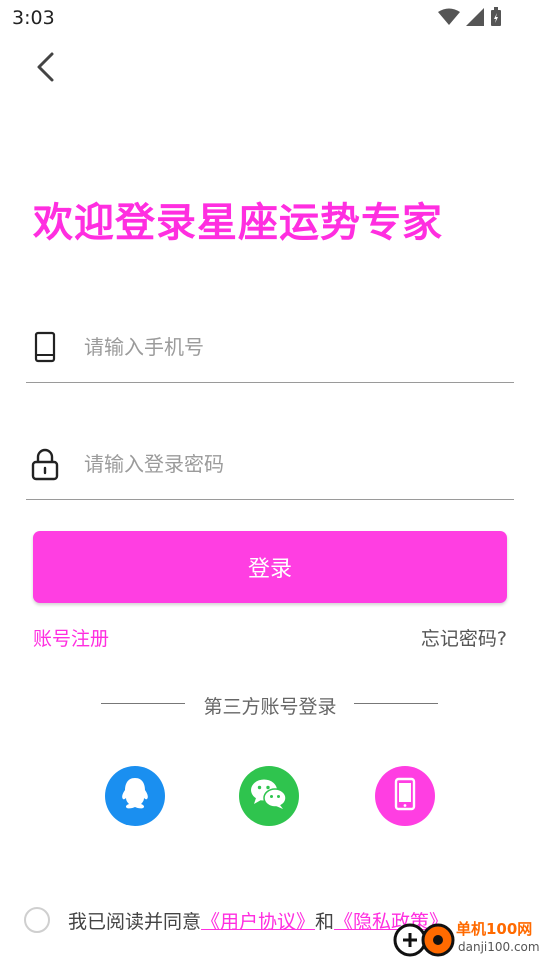 This screenshot has height=964, width=540. I want to click on phone-input, so click(284, 347).